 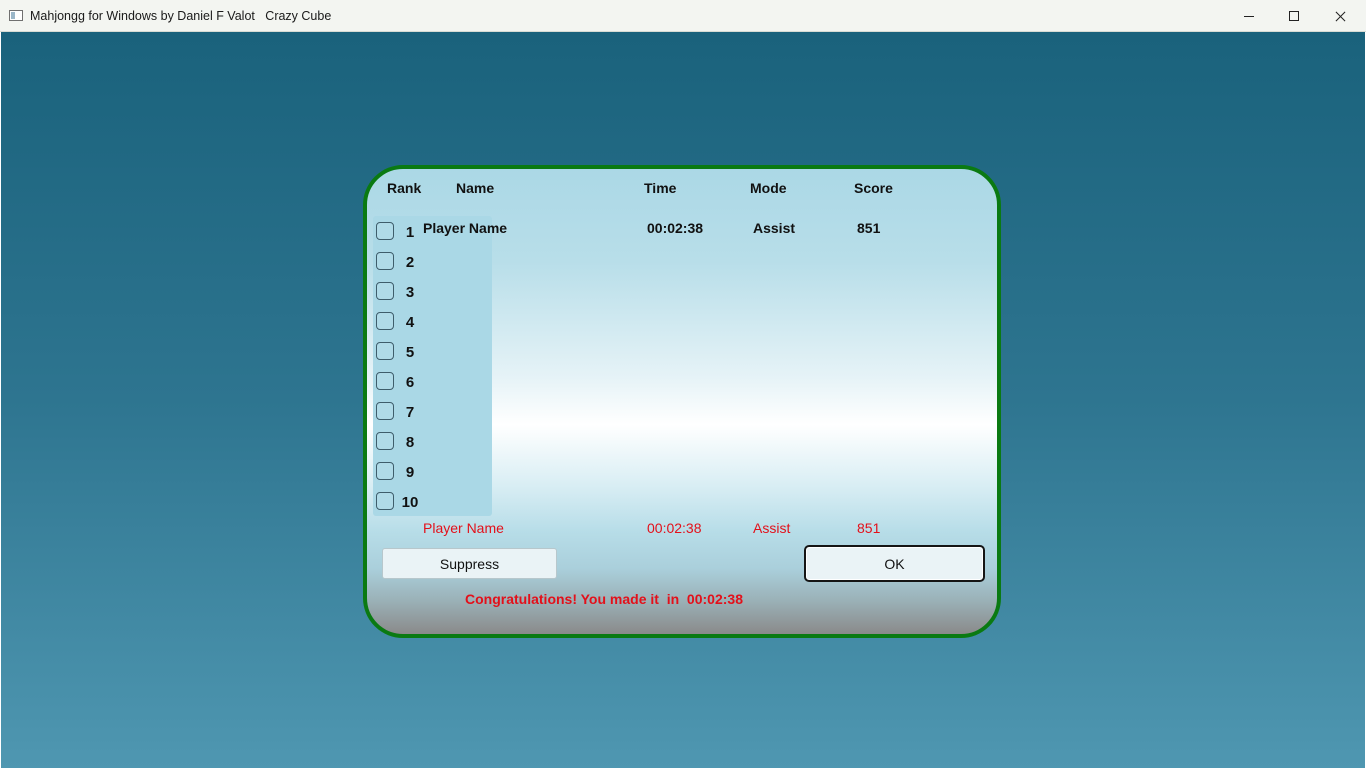 What do you see at coordinates (410, 502) in the screenshot?
I see `rank-number: 10` at bounding box center [410, 502].